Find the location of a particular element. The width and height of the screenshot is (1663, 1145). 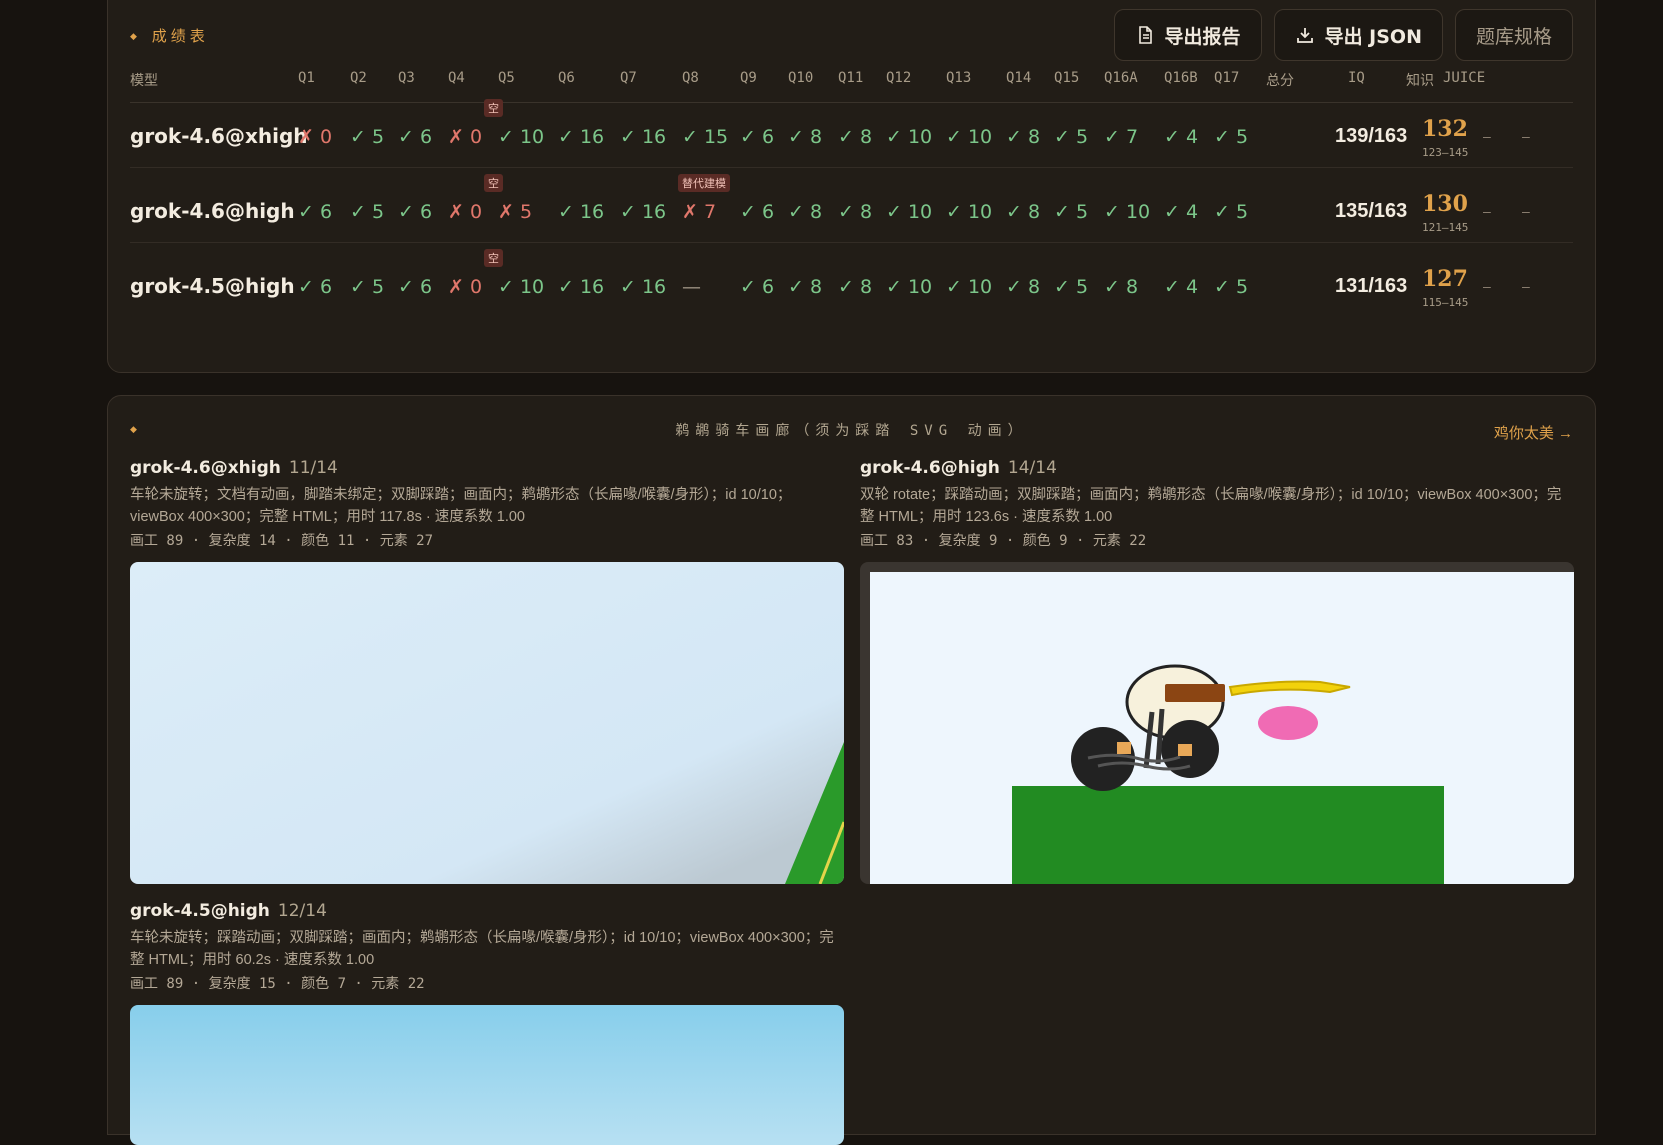

export-json-button: 导出 JSON is located at coordinates (1358, 35).